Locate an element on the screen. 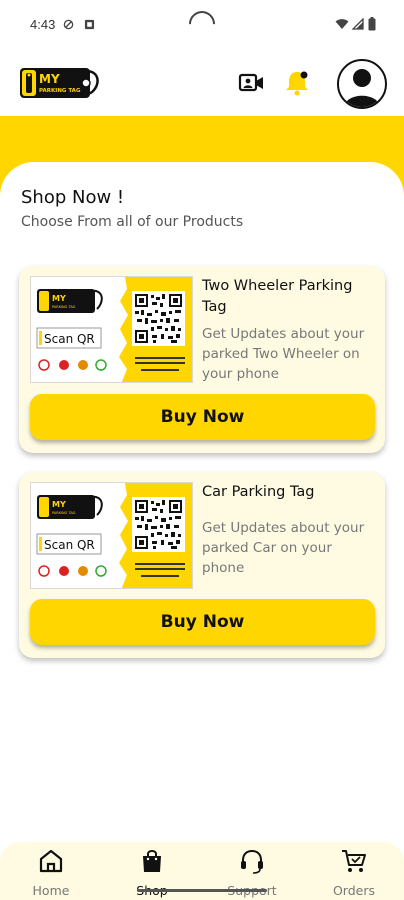  notification-icon is located at coordinates (89, 24).